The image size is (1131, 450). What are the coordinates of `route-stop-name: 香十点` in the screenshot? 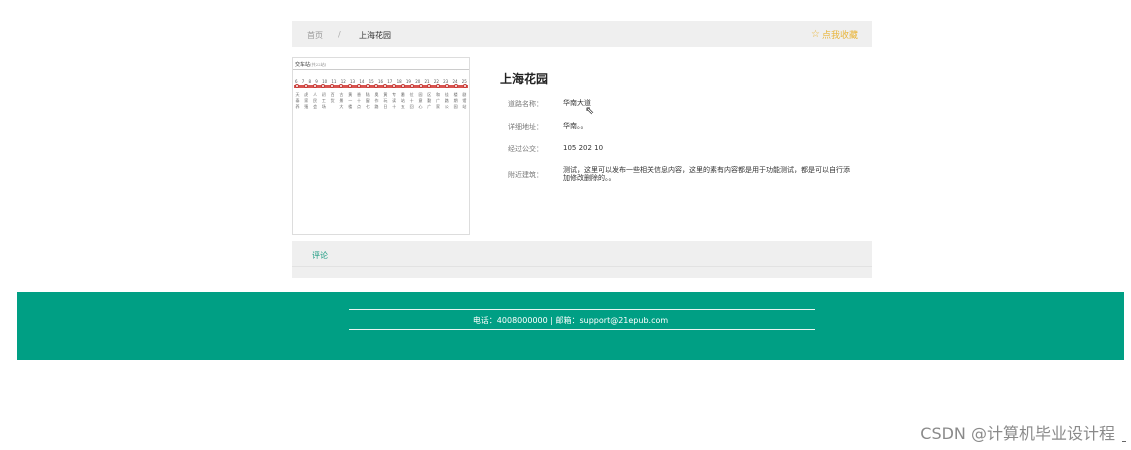 It's located at (358, 100).